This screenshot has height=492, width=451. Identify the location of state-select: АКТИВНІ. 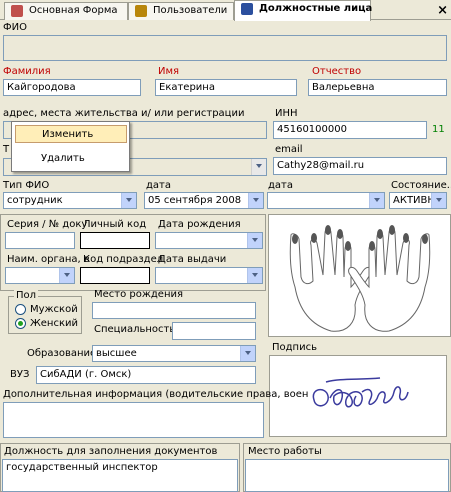
(418, 200).